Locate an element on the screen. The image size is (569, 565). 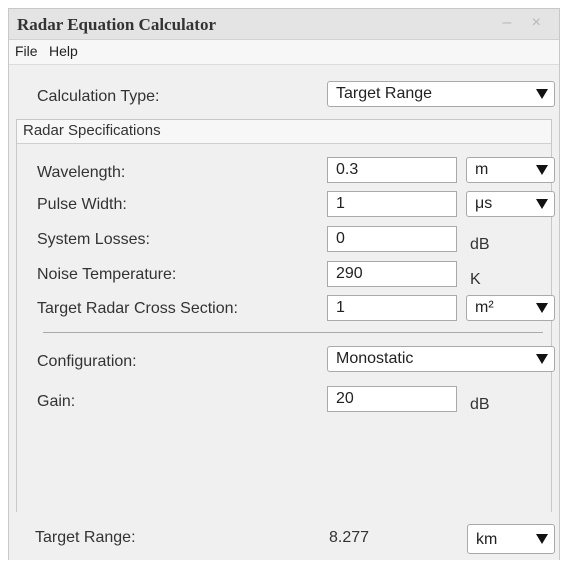
pulse-width-input: 1 is located at coordinates (392, 204).